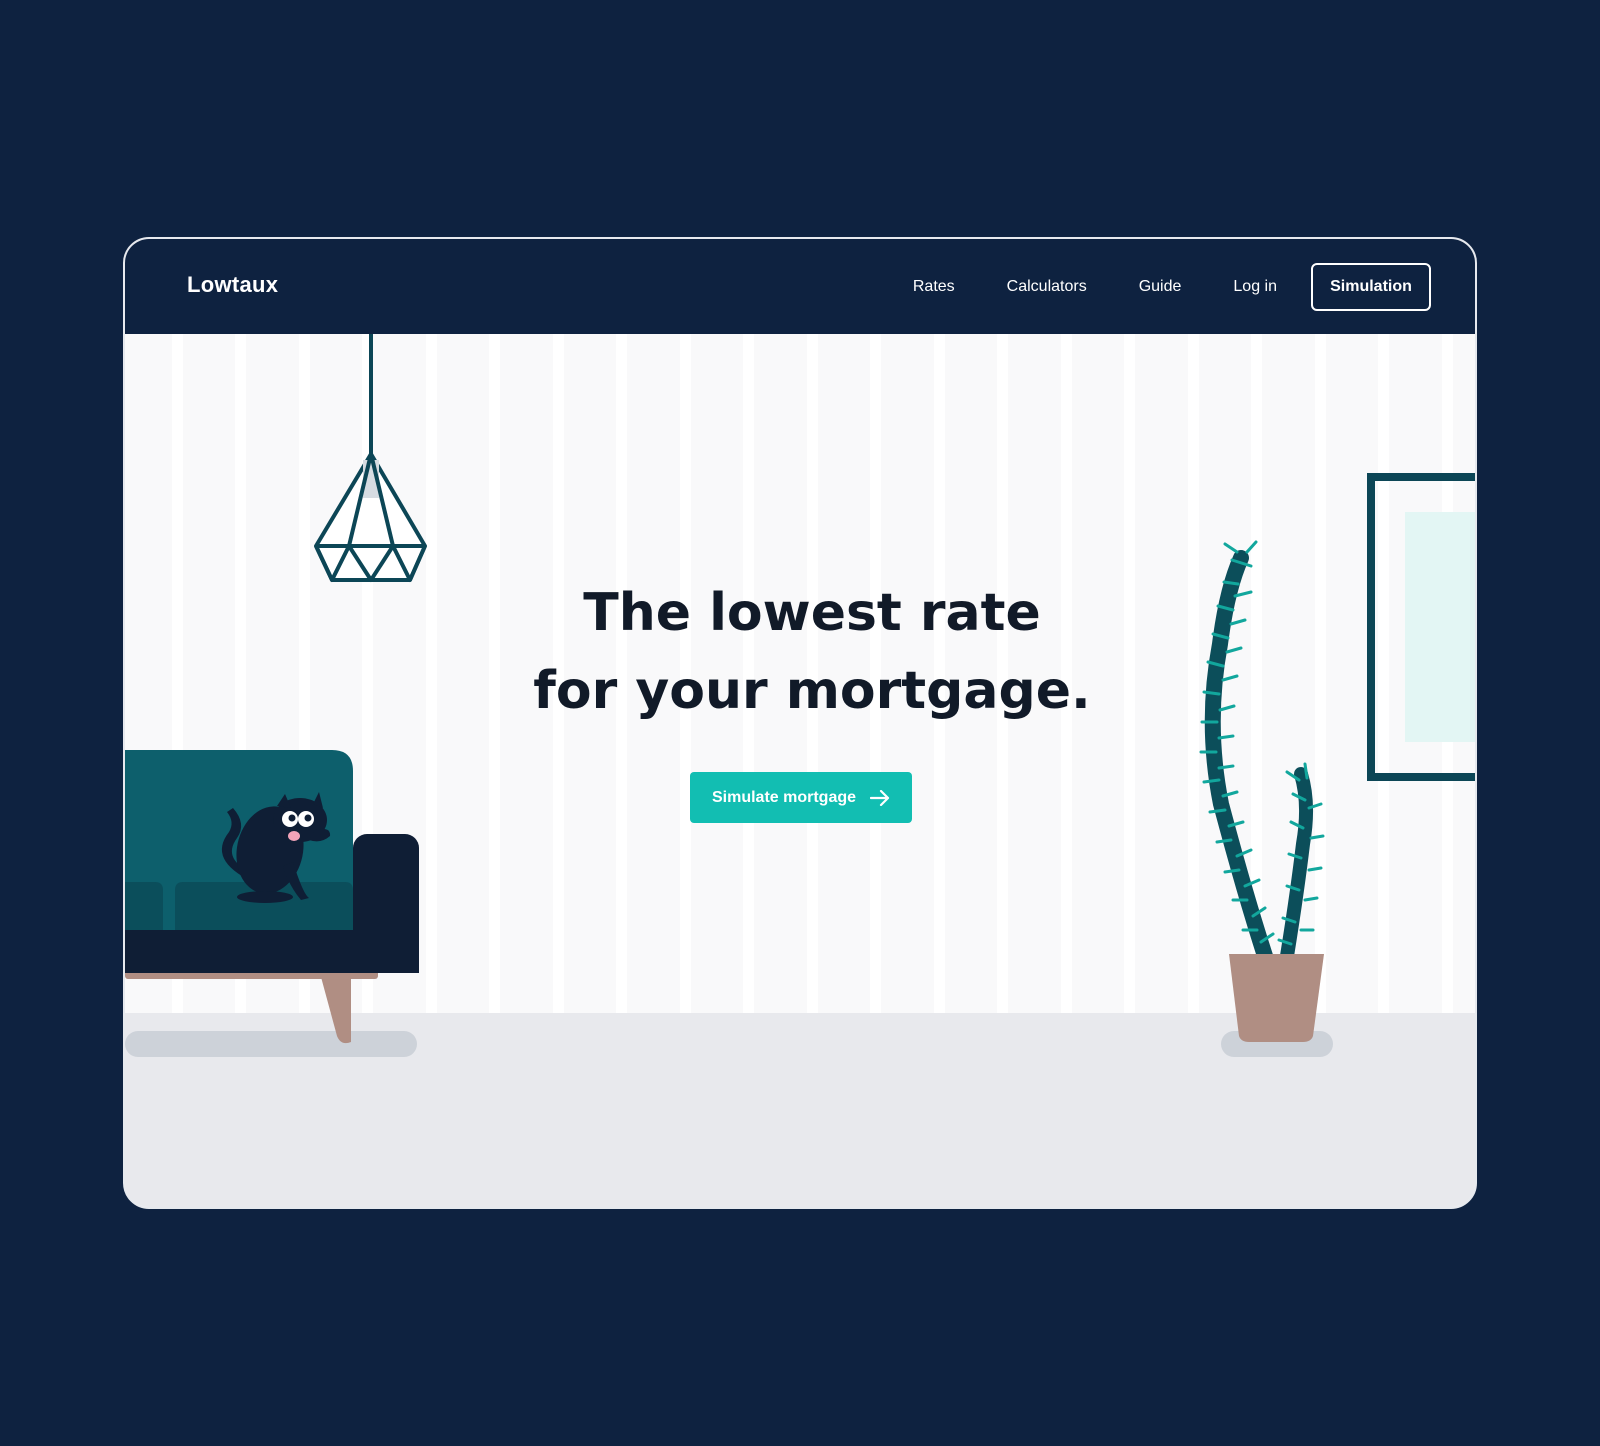  What do you see at coordinates (800, 652) in the screenshot?
I see `hero-title: The lowest rate for your mortgage.` at bounding box center [800, 652].